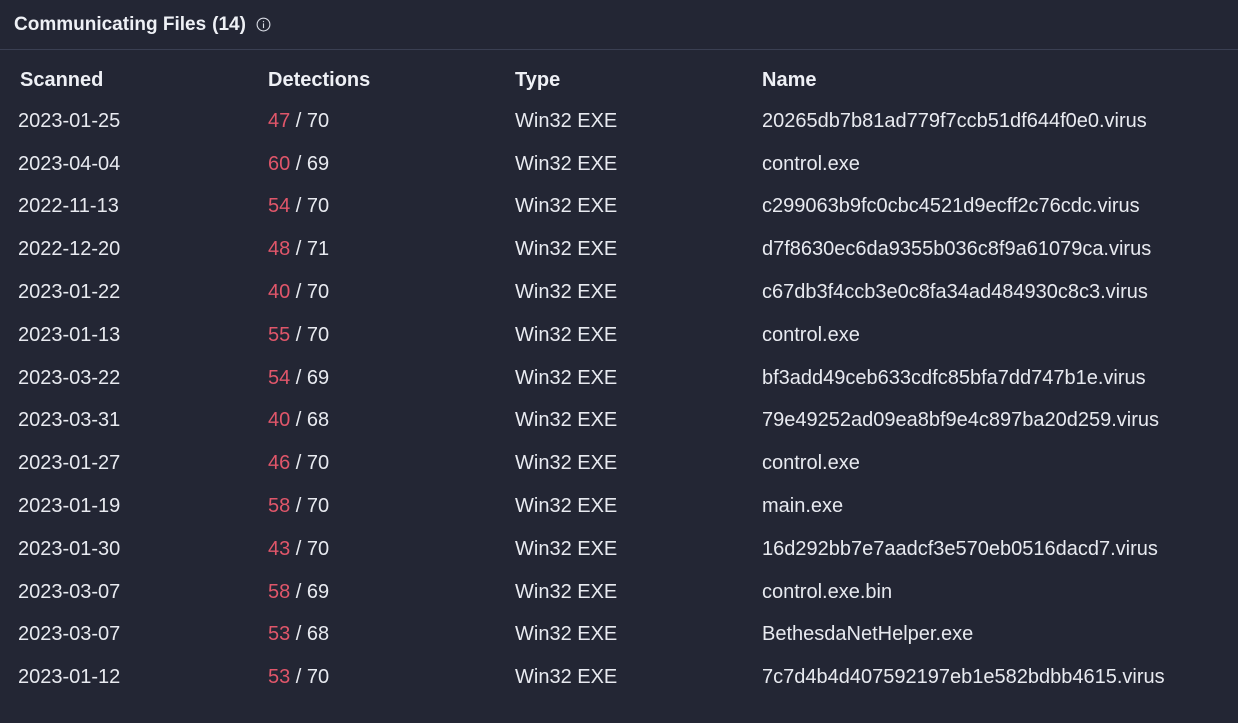 The height and width of the screenshot is (723, 1238). What do you see at coordinates (69, 463) in the screenshot?
I see `scanned-date: 2023-01-27` at bounding box center [69, 463].